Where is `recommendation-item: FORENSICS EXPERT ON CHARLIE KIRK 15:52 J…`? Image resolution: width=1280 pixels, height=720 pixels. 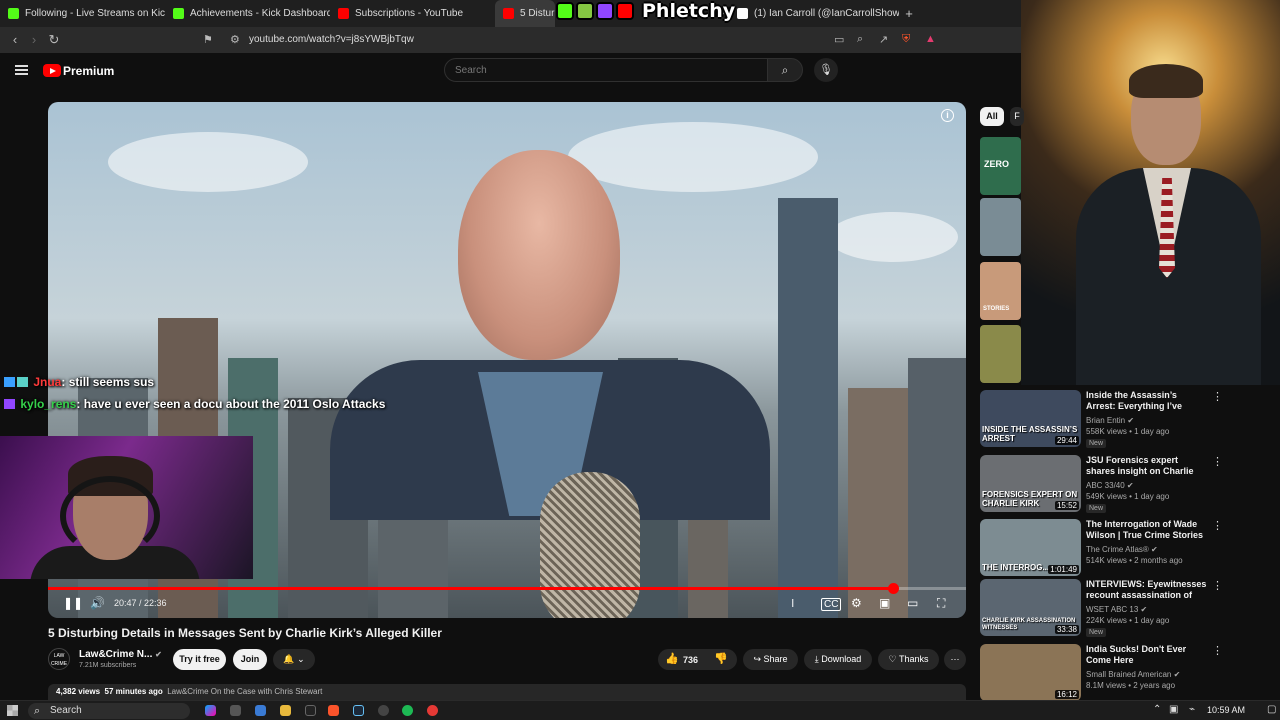 recommendation-item: FORENSICS EXPERT ON CHARLIE KIRK 15:52 J… is located at coordinates (1101, 485).